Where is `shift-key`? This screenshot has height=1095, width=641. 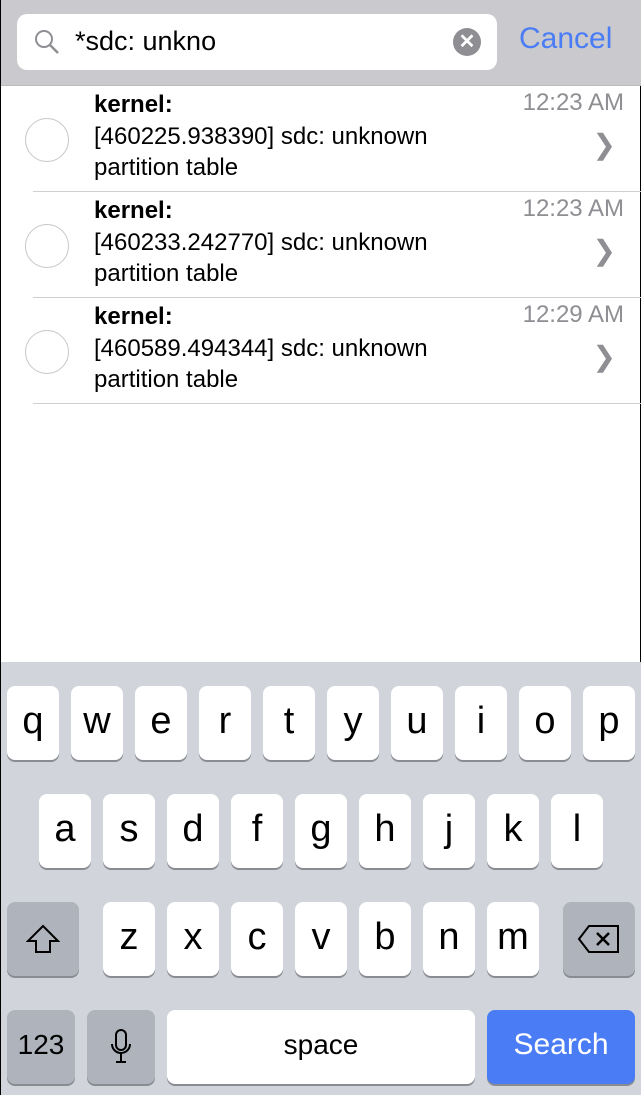 shift-key is located at coordinates (43, 939).